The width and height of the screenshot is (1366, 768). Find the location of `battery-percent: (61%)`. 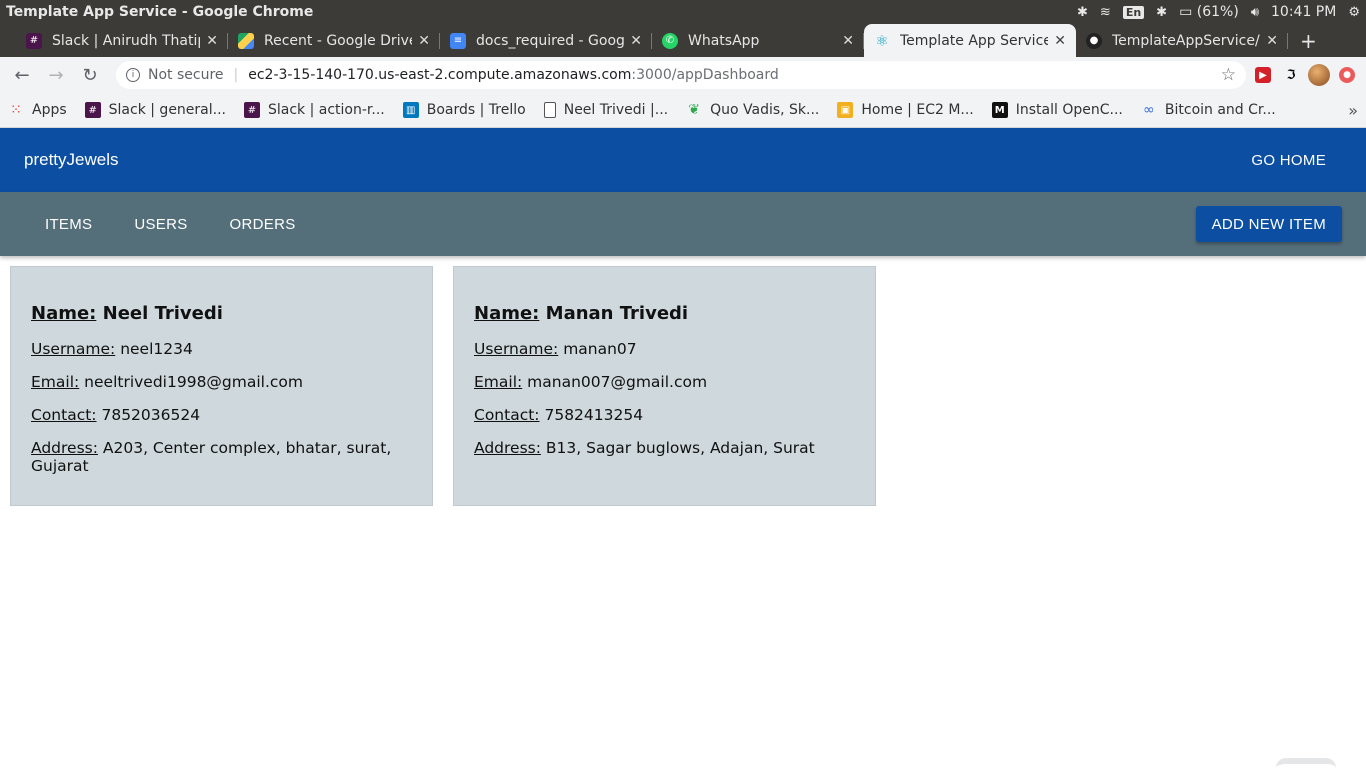

battery-percent: (61%) is located at coordinates (1217, 12).